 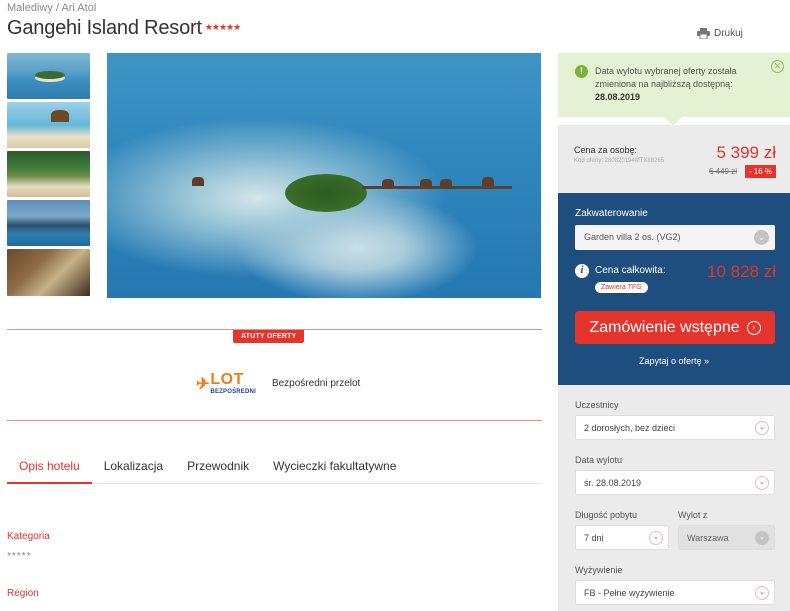 What do you see at coordinates (49, 470) in the screenshot?
I see `tab-hotel-description: Opis hotelu` at bounding box center [49, 470].